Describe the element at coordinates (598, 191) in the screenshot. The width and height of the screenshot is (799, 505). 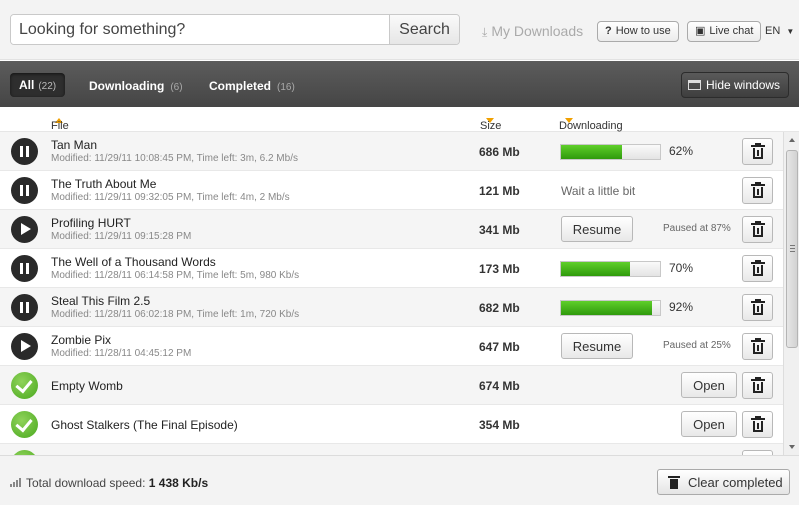
I see `wait-status: Wait a little bit` at that location.